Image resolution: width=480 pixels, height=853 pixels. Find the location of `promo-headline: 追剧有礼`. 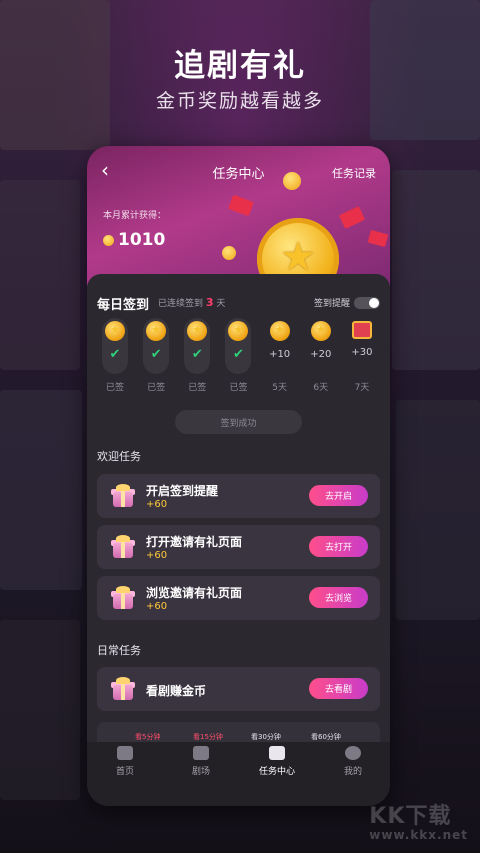

promo-headline: 追剧有礼 is located at coordinates (240, 66).